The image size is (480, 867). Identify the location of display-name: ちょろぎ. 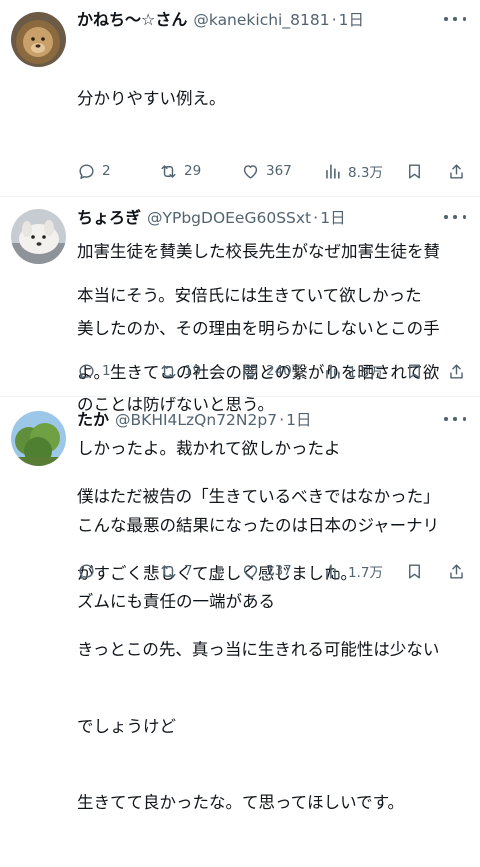
(109, 216).